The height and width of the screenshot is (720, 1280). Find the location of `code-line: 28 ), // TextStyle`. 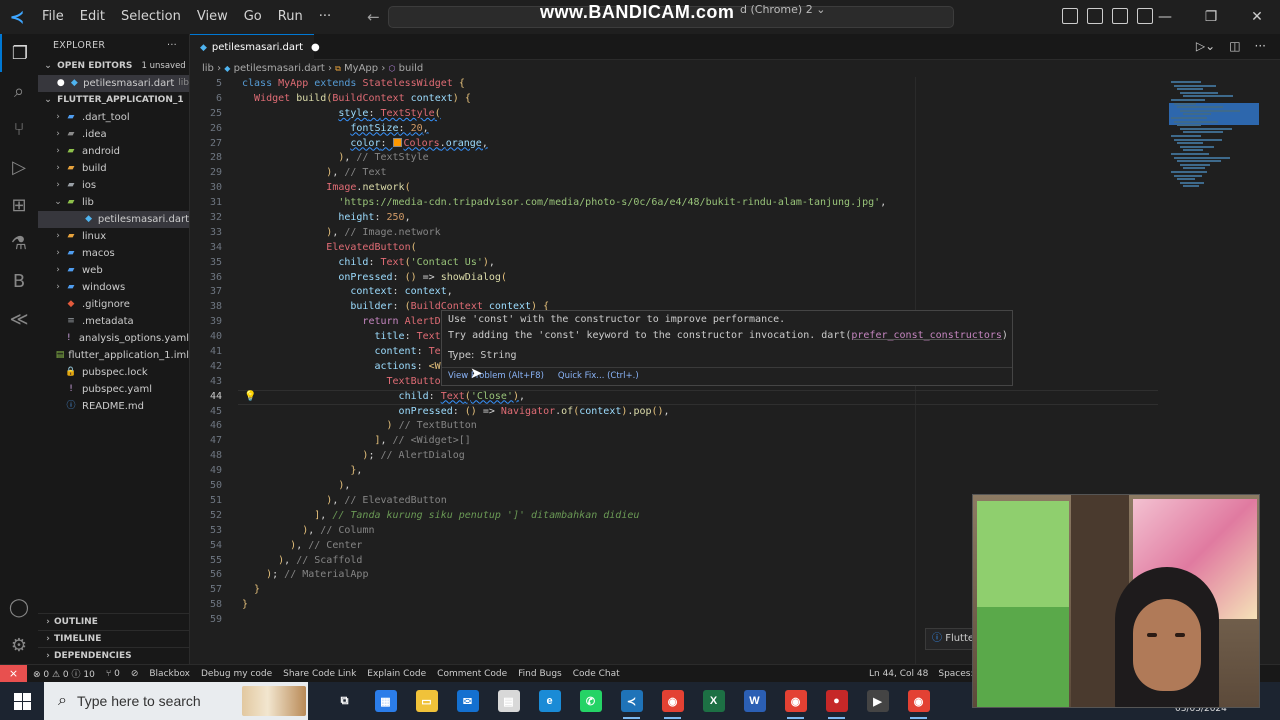

code-line: 28 ), // TextStyle is located at coordinates (677, 158).